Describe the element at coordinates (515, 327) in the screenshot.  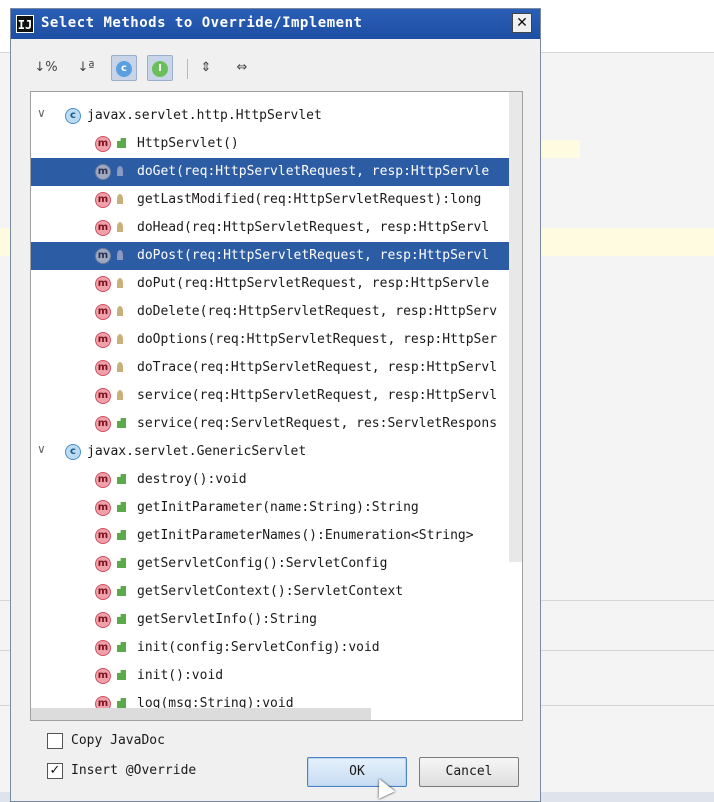
I see `vertical-scrollbar` at that location.